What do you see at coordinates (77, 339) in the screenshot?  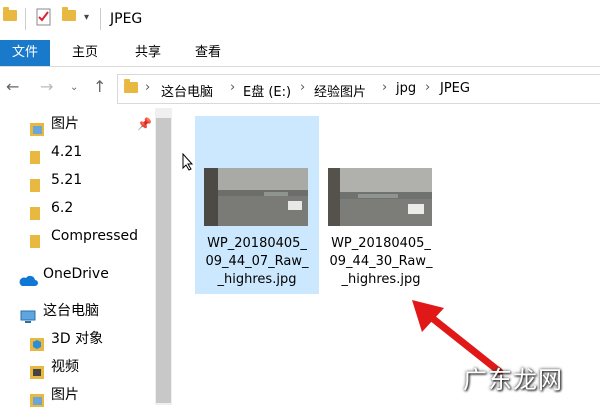 I see `sidebar-item-label: 3D 对象` at bounding box center [77, 339].